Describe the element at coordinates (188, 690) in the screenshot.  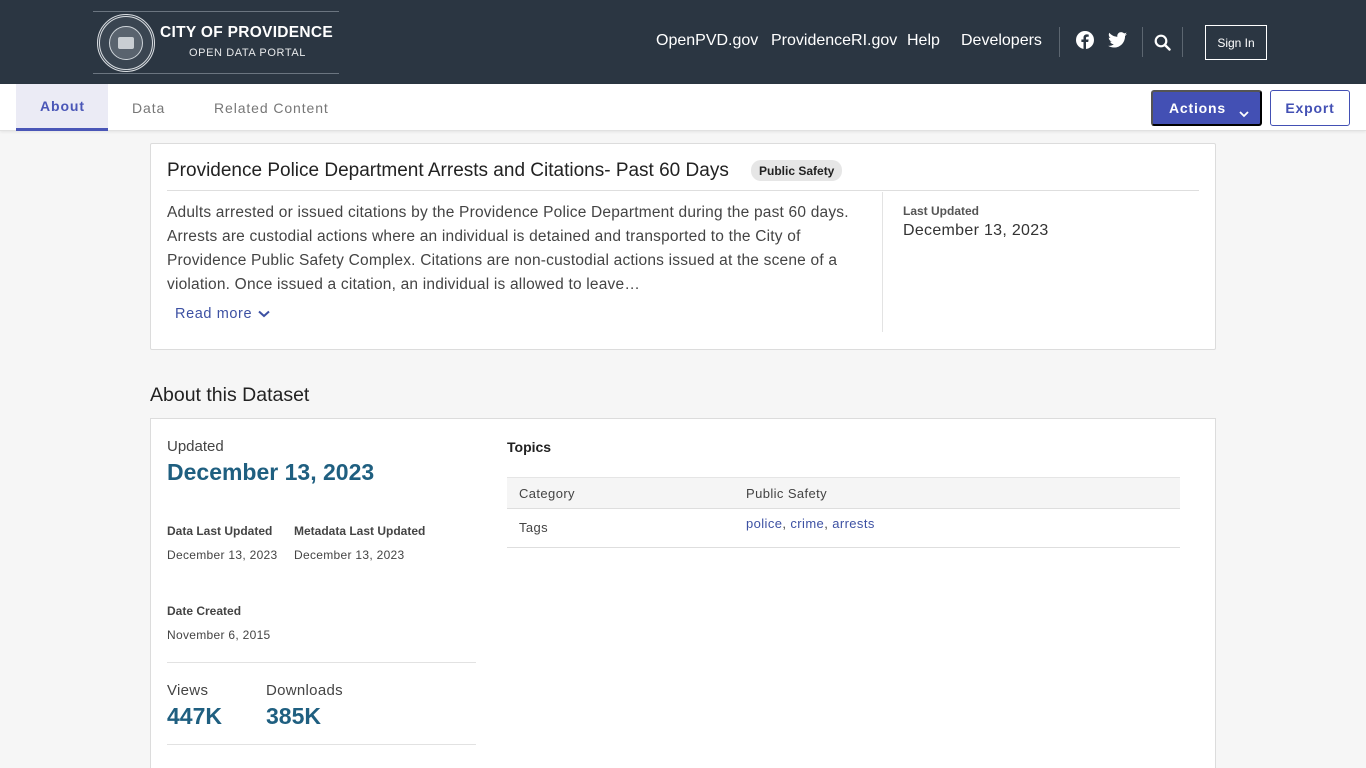
I see `views-label: Views` at that location.